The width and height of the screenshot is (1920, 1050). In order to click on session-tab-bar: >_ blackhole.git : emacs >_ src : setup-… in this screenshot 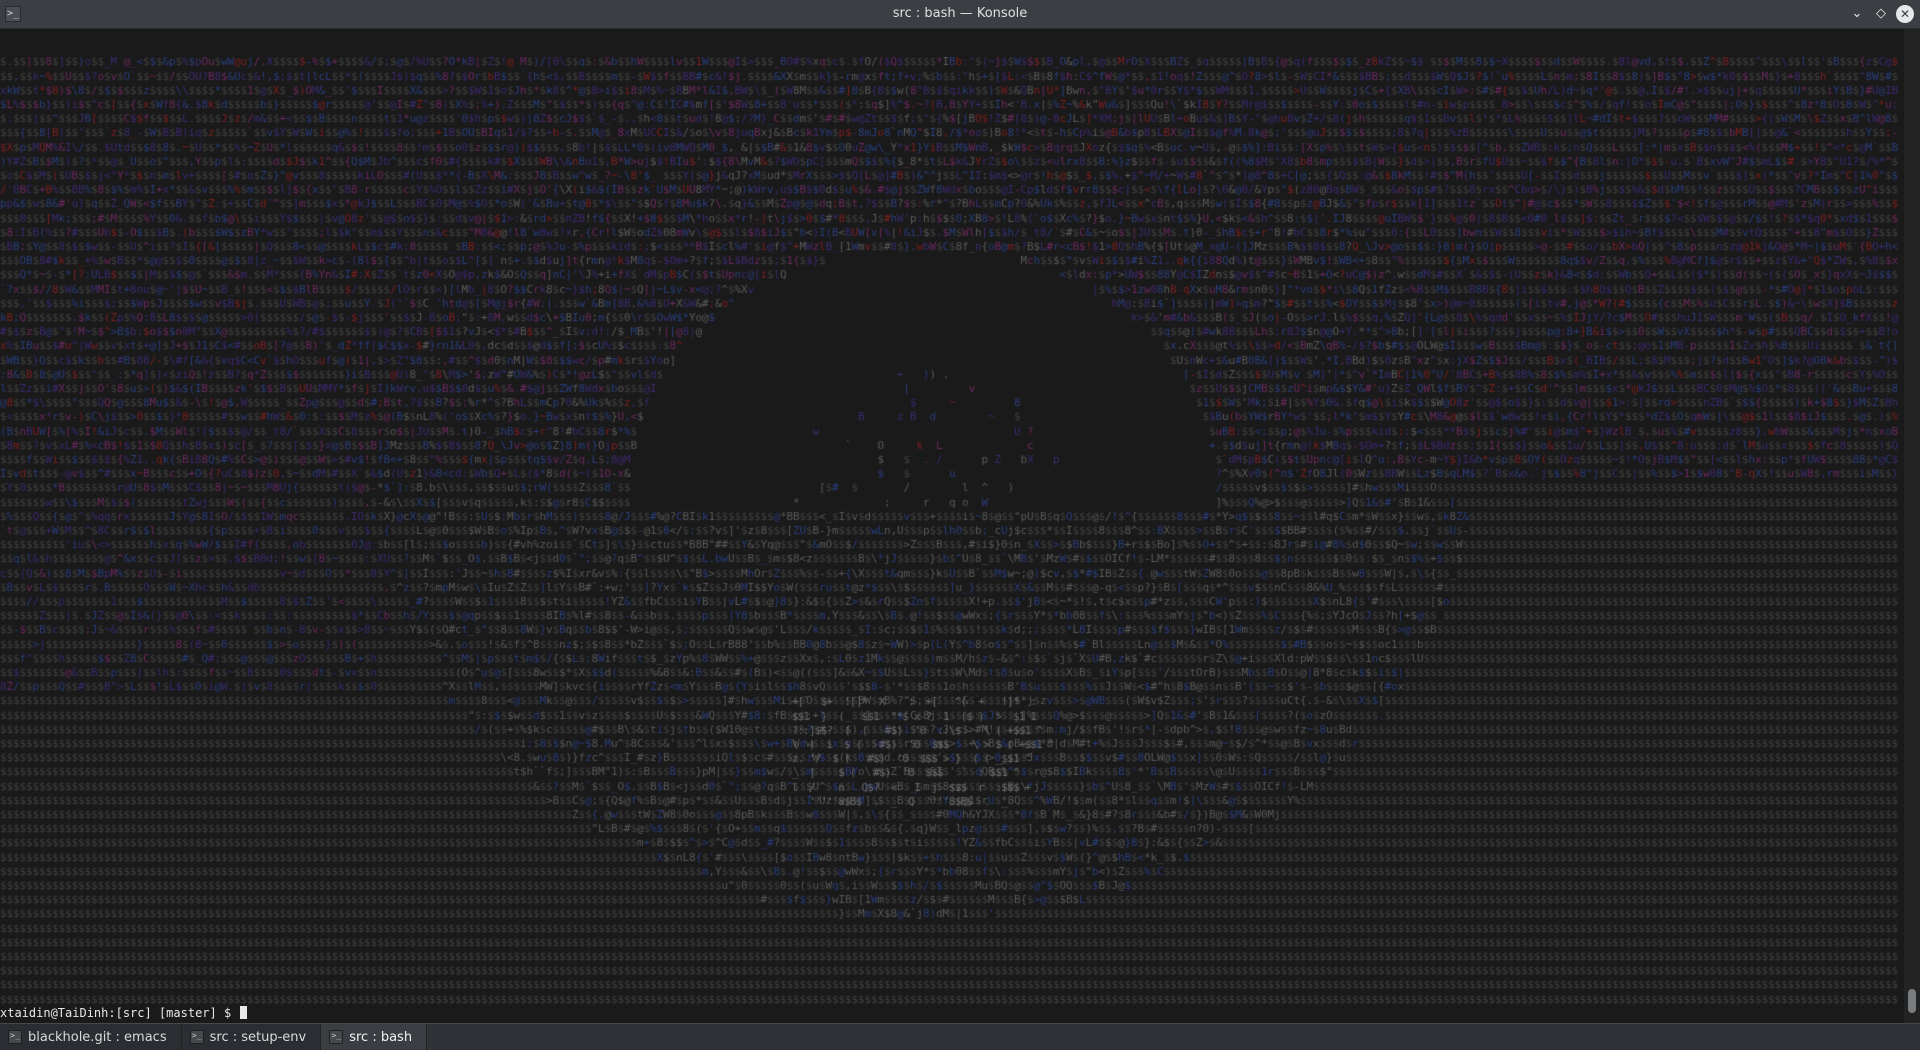, I will do `click(960, 1036)`.